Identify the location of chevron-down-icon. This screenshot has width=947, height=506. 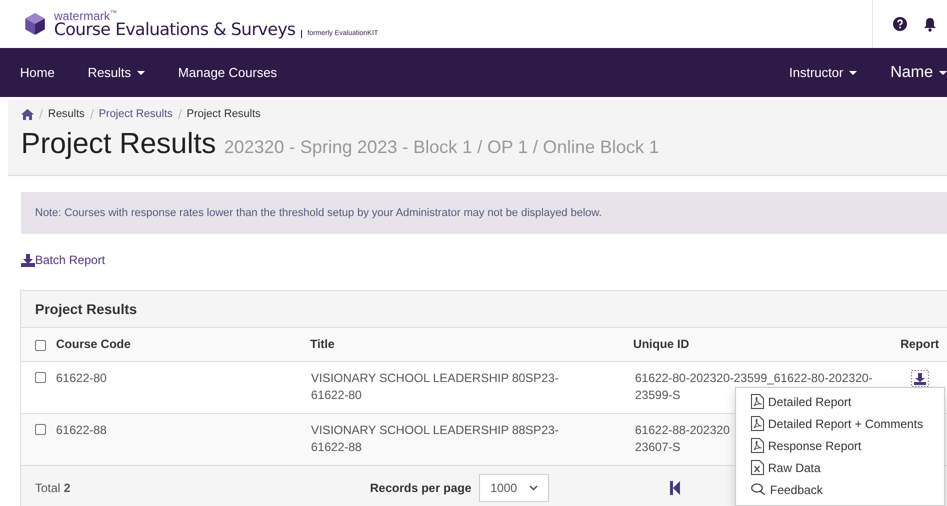
(533, 488).